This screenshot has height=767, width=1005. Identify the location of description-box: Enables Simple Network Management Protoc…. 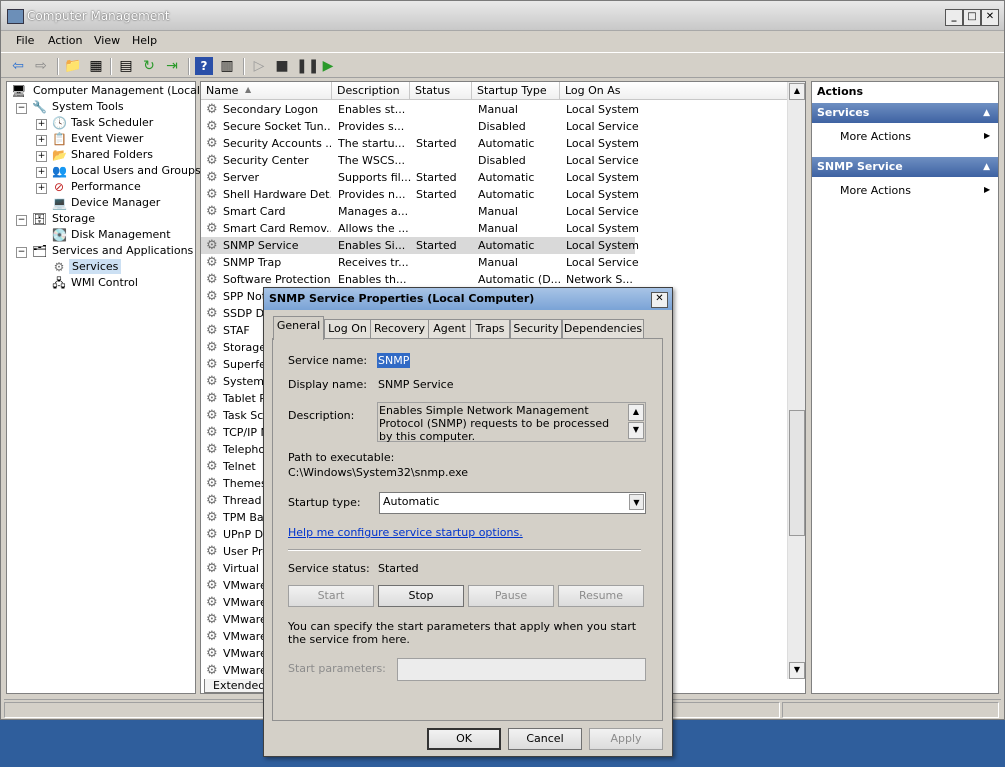
(511, 422).